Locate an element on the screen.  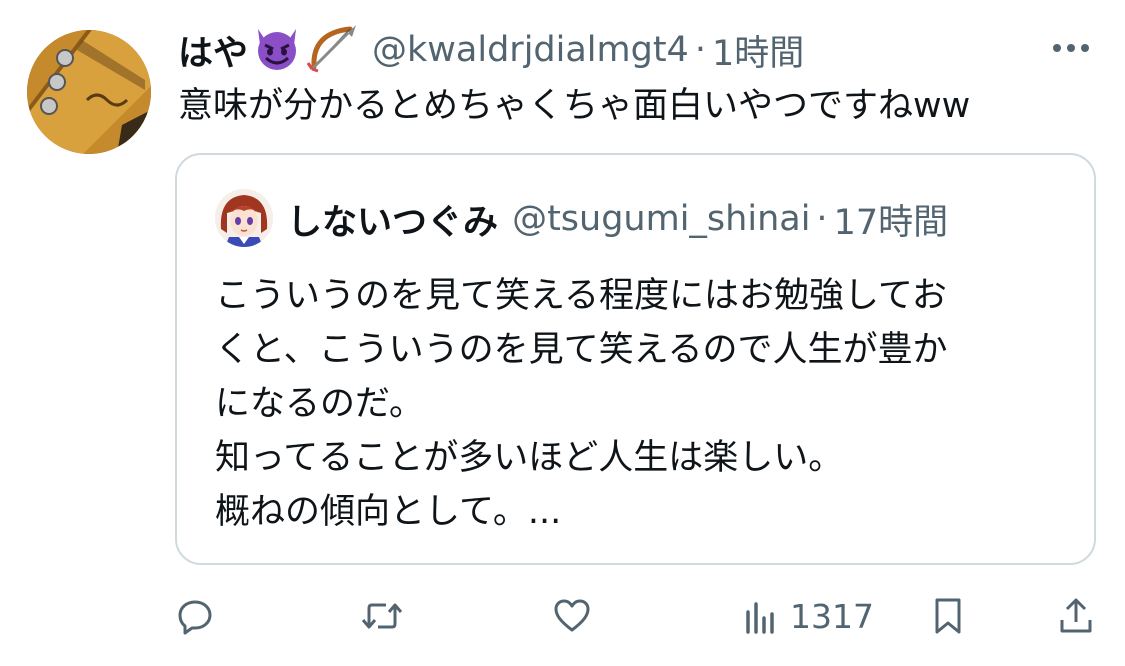
quoted-display-name: しないつぐみ is located at coordinates (392, 219).